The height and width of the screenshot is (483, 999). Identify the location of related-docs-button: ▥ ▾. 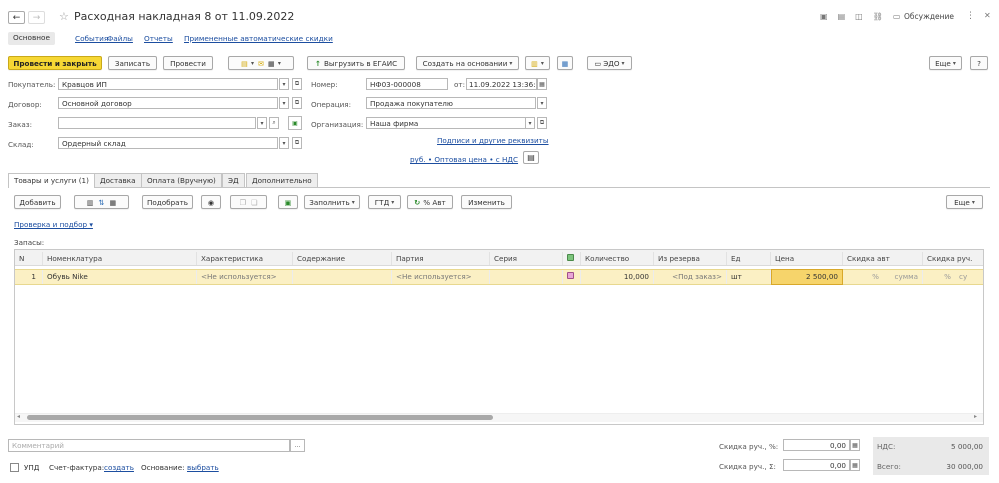
(537, 63).